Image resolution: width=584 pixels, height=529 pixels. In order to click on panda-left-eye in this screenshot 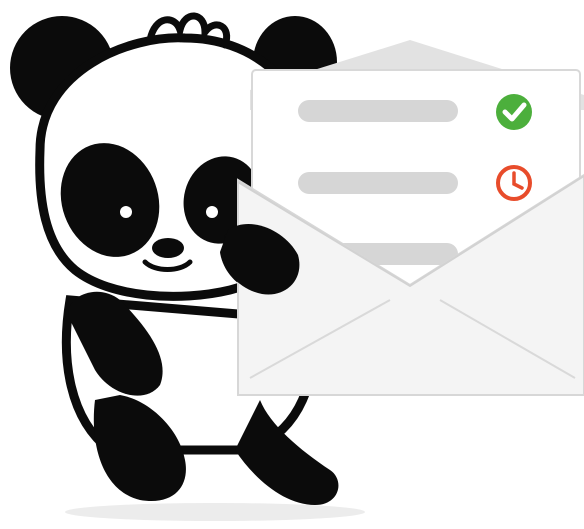, I will do `click(126, 212)`.